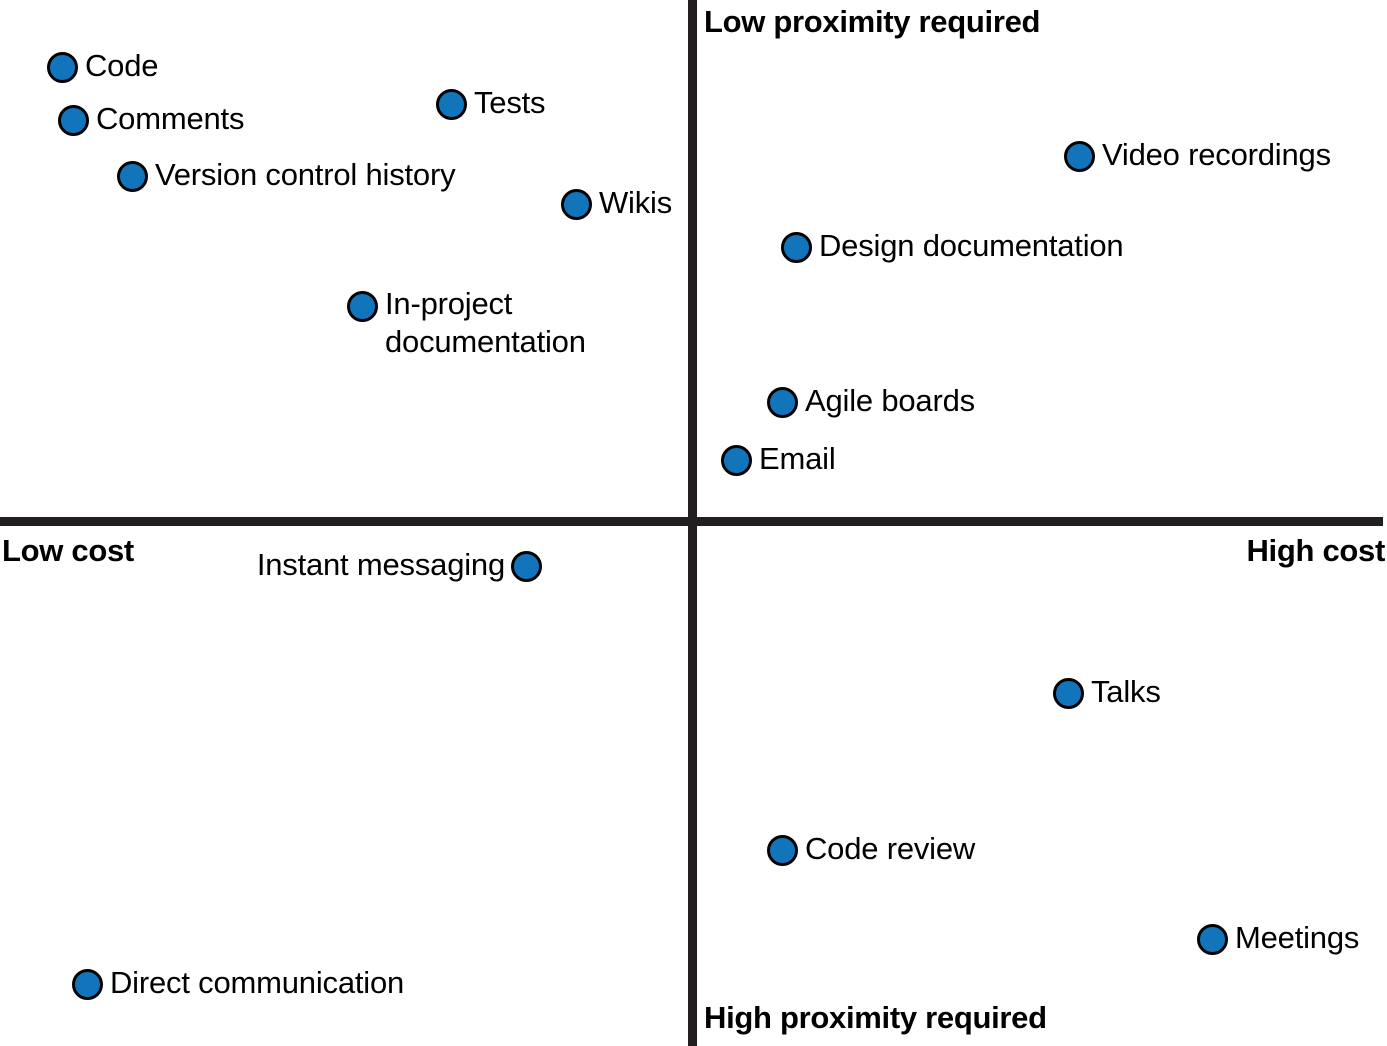 The image size is (1387, 1046). What do you see at coordinates (485, 322) in the screenshot?
I see `data-point-label: In-project documentation` at bounding box center [485, 322].